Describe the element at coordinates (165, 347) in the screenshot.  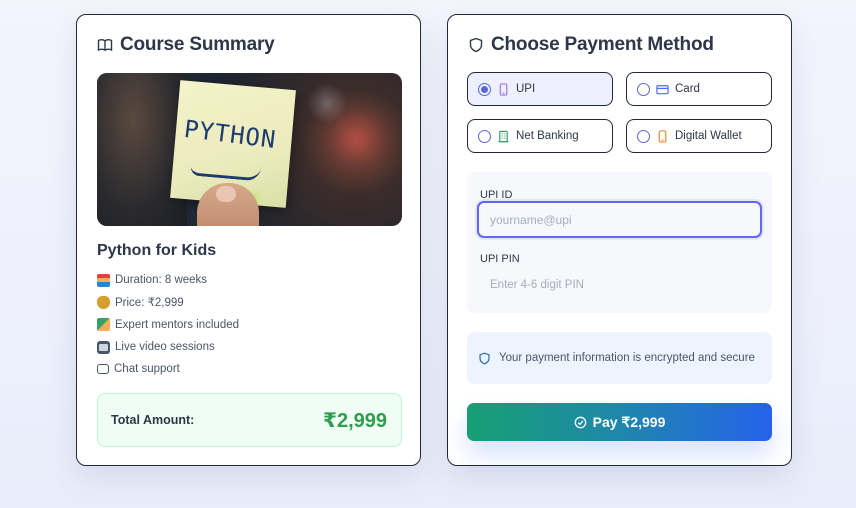
I see `feature-text: Live video sessions` at that location.